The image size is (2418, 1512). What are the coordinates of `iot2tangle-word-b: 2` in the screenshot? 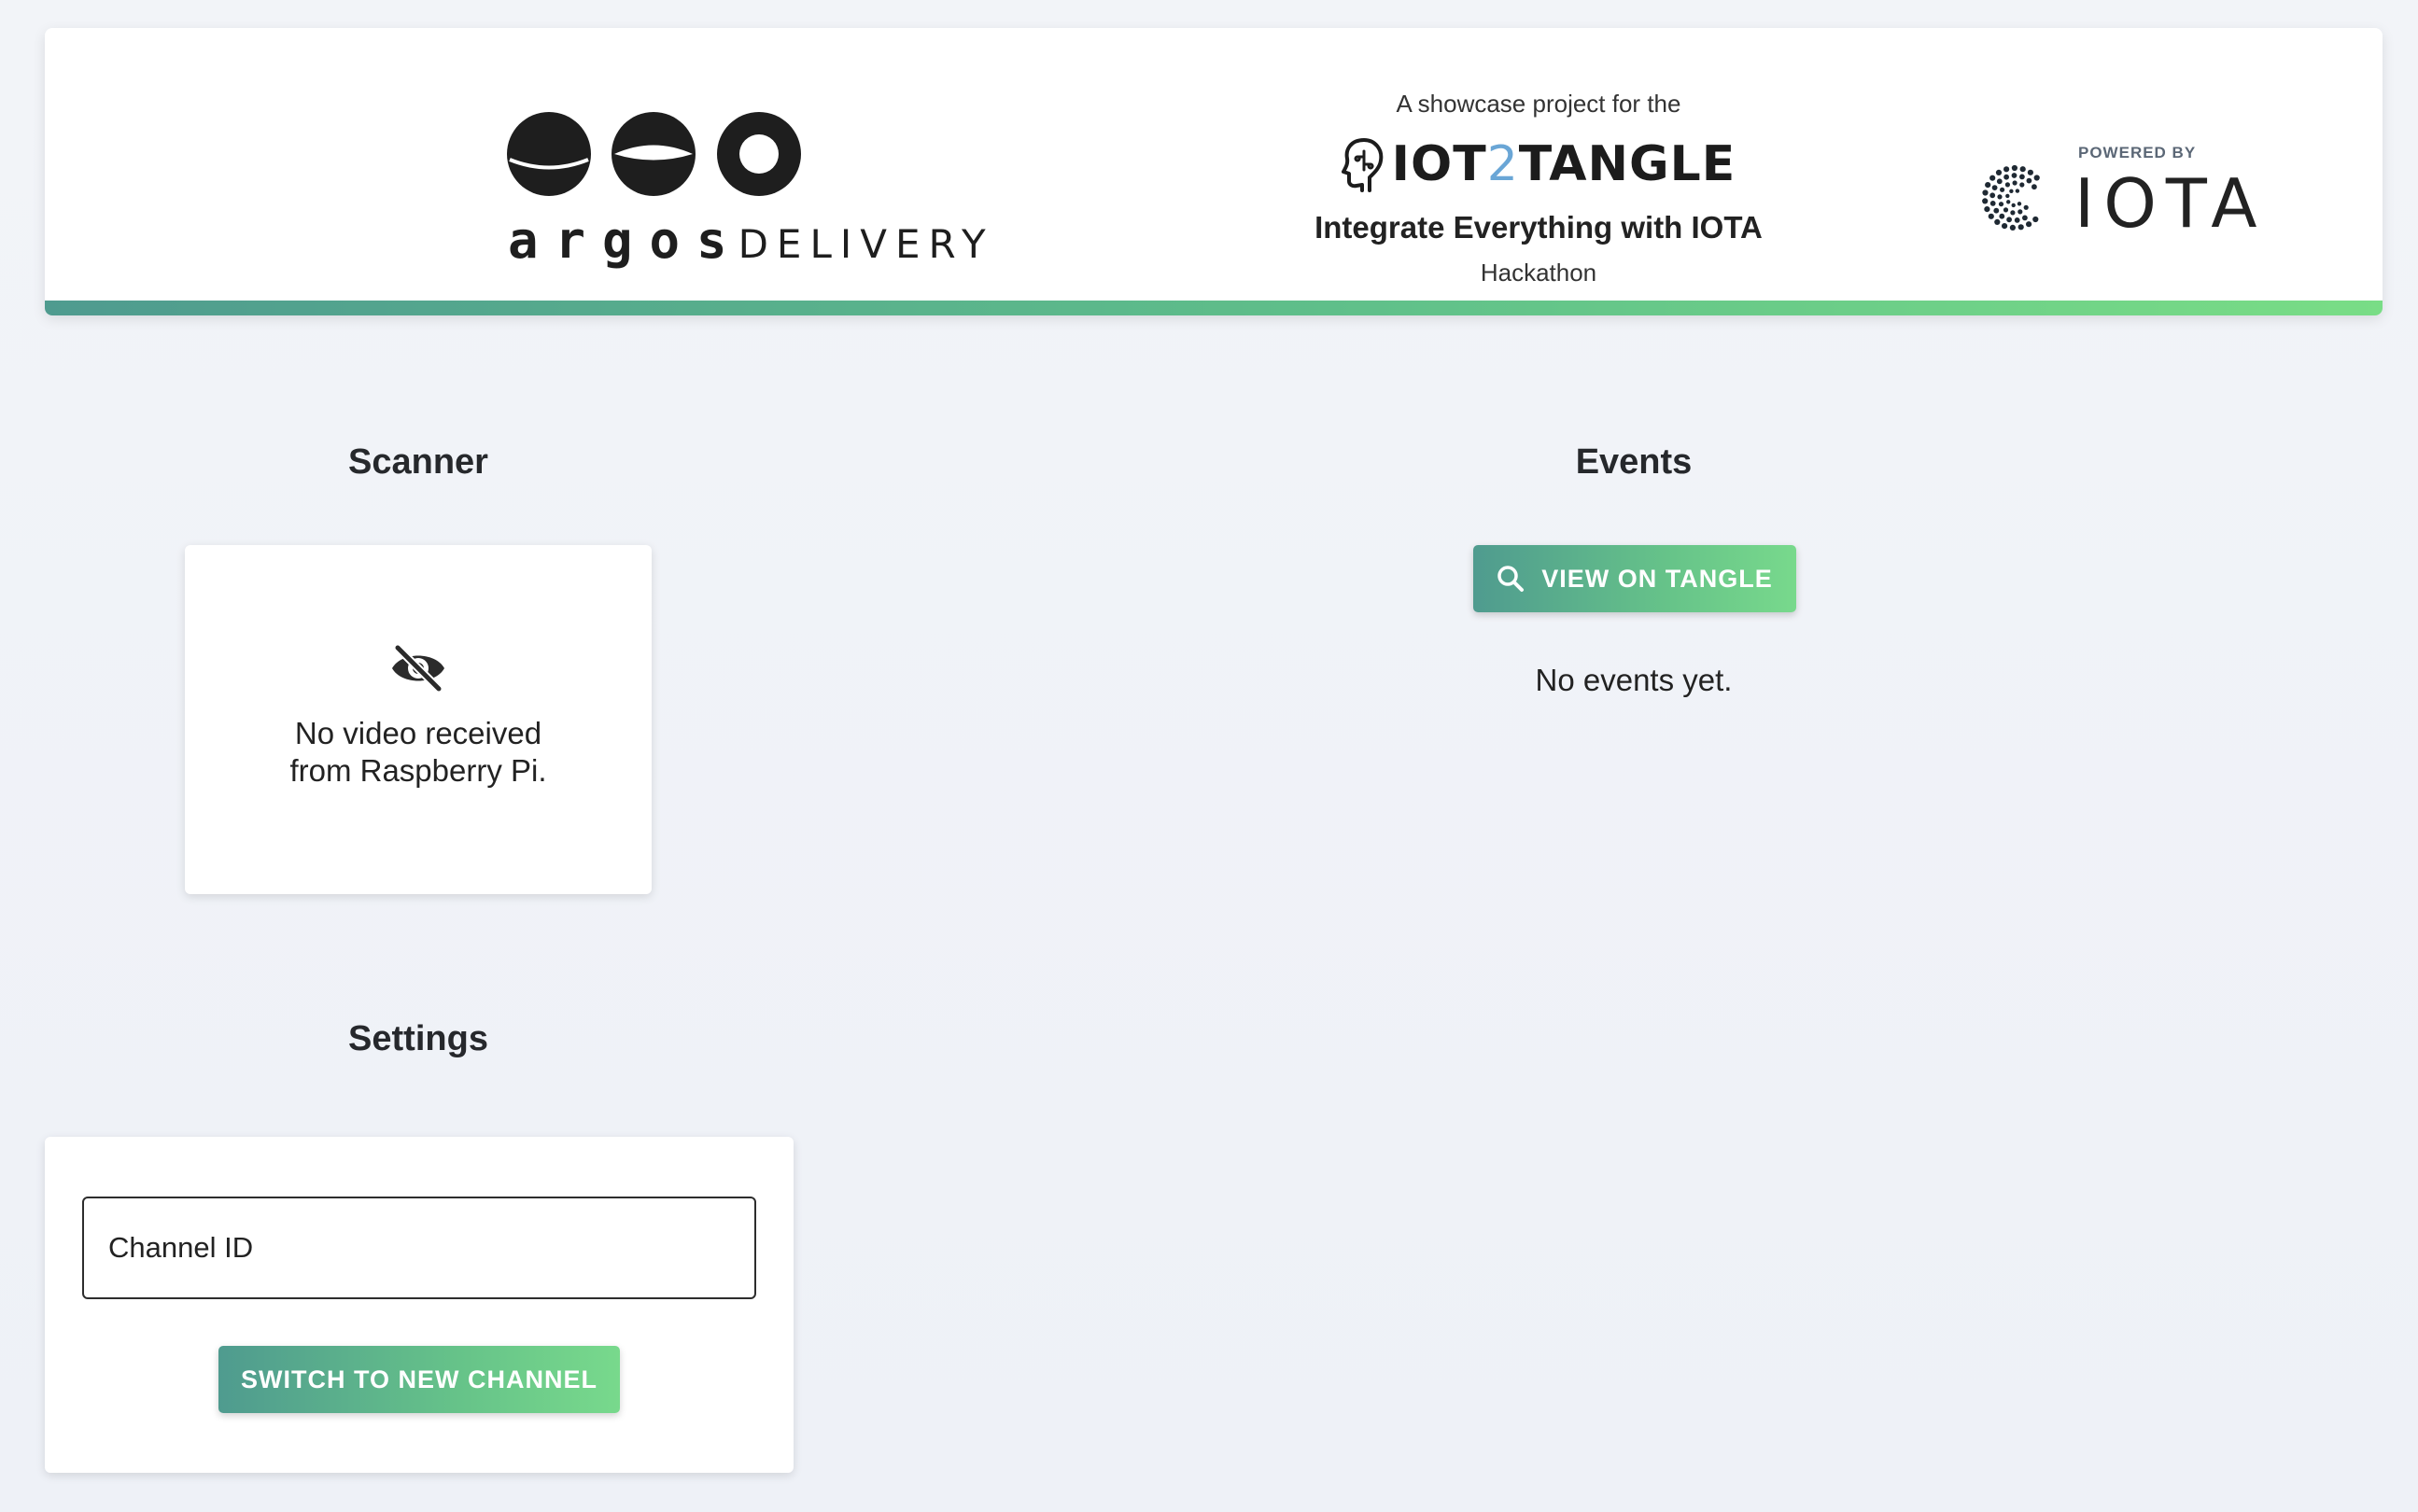 It's located at (1502, 164).